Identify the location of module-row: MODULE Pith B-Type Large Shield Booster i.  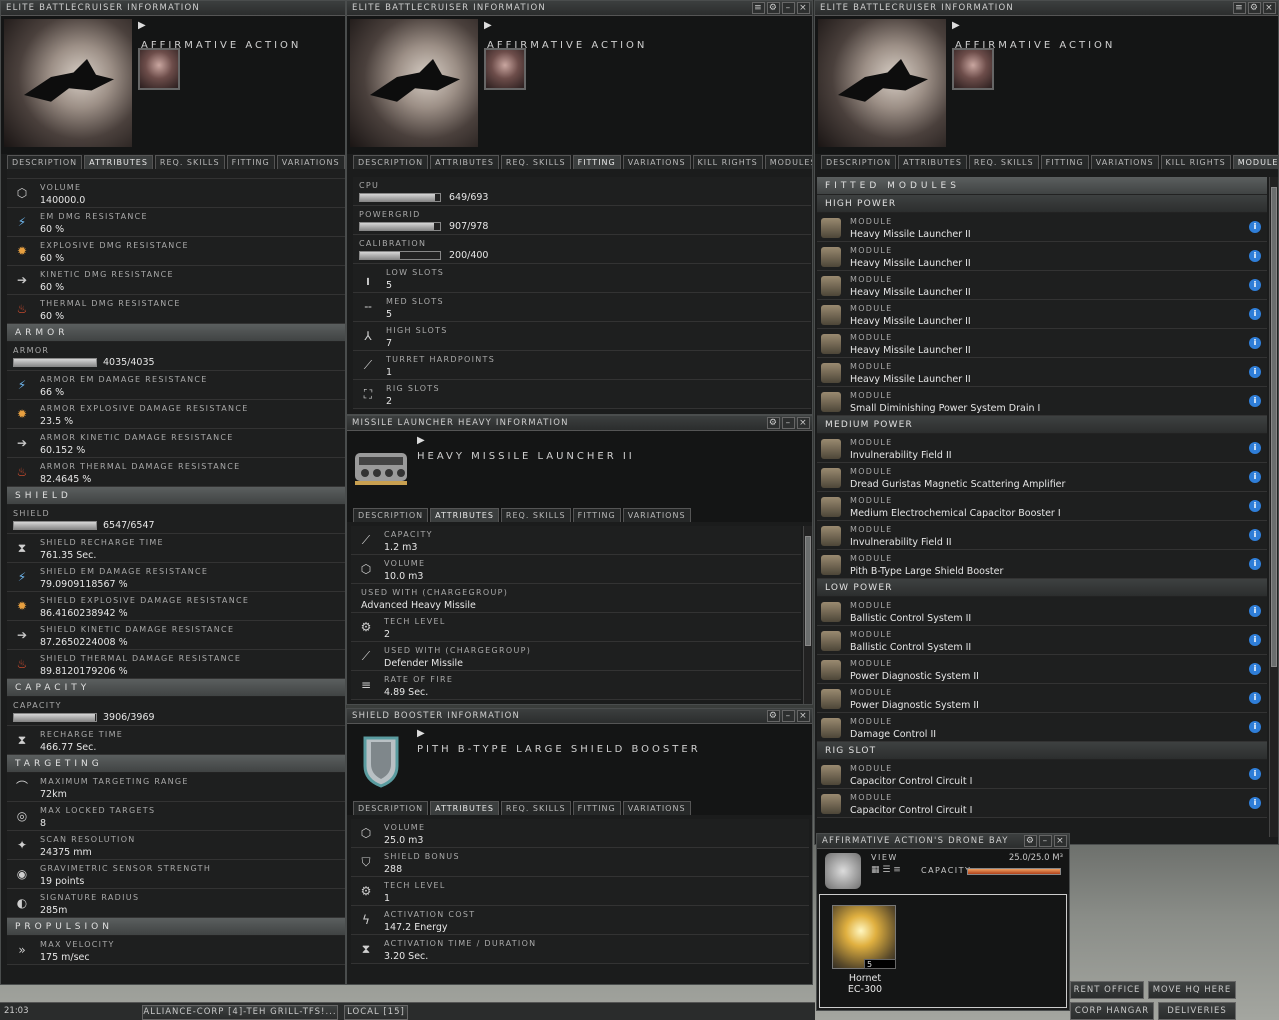
(1042, 564).